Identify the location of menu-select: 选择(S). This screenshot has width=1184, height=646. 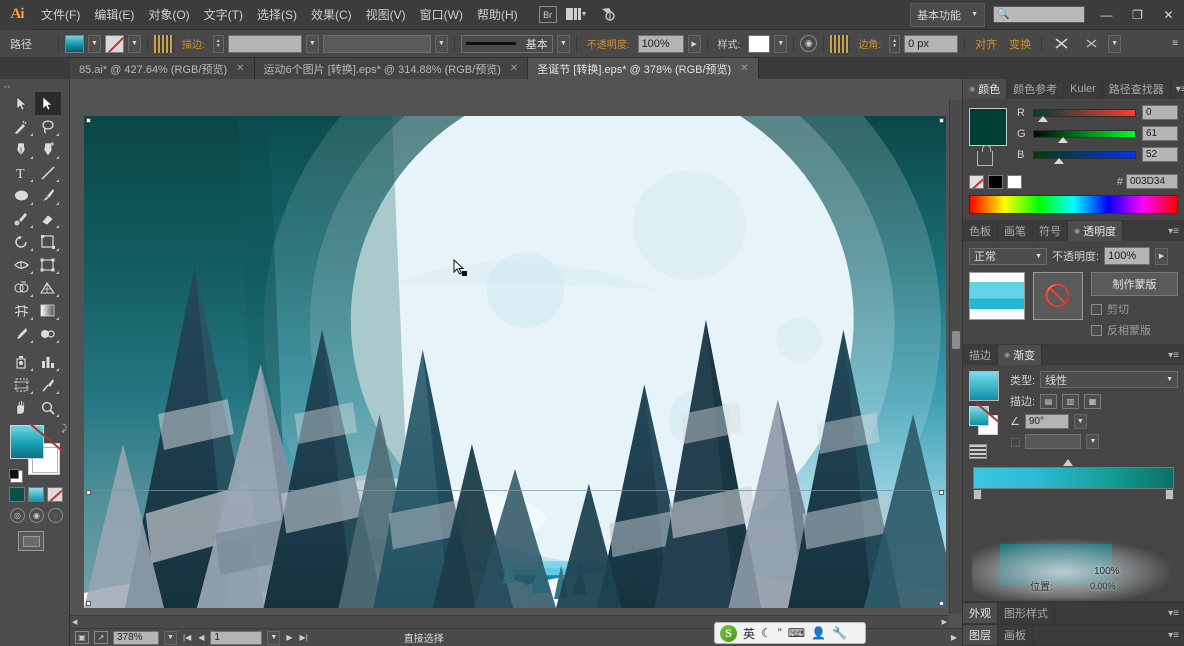
(277, 14).